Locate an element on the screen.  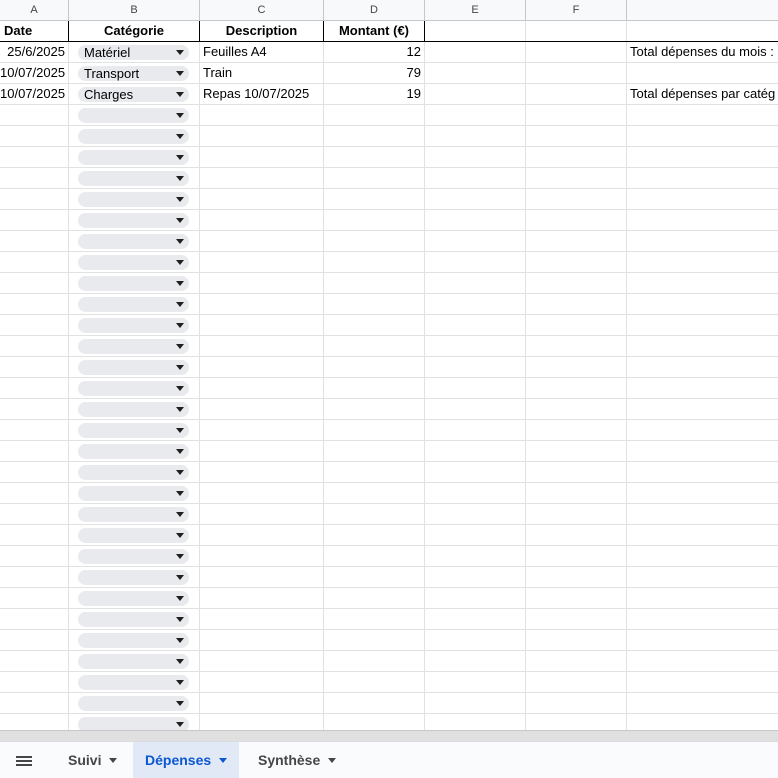
description-cell: Repas 10/07/2025 is located at coordinates (262, 94).